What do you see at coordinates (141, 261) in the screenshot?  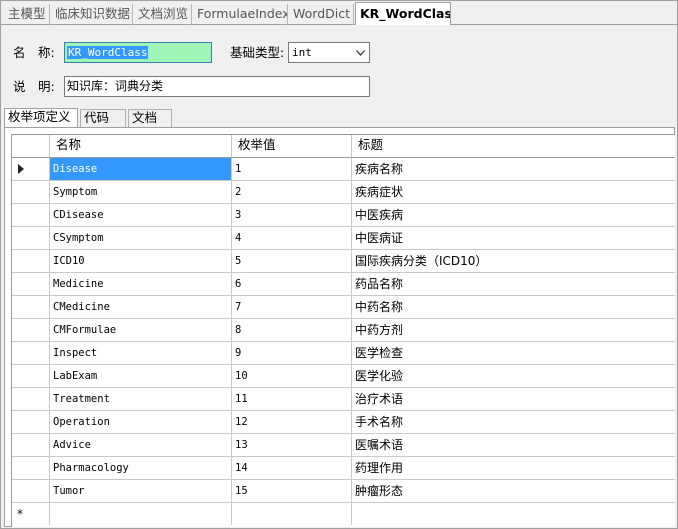 I see `cell-name: ICD10` at bounding box center [141, 261].